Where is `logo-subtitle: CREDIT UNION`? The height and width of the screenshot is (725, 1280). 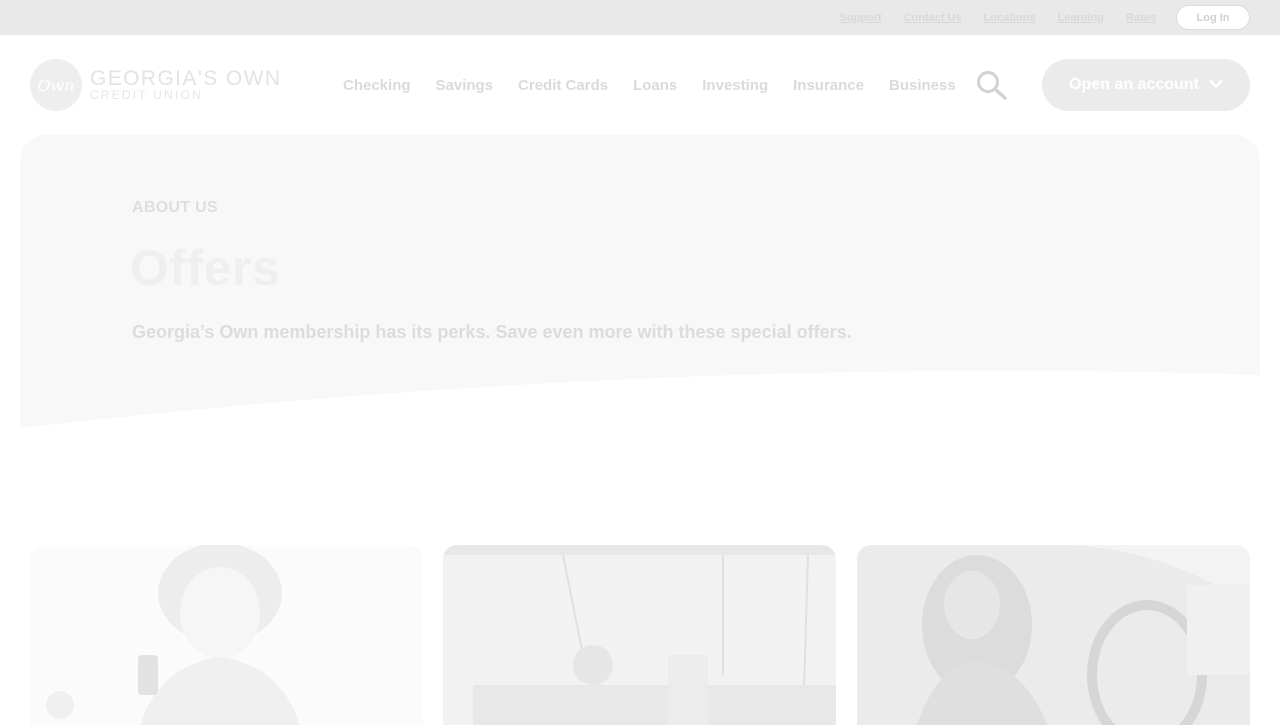
logo-subtitle: CREDIT UNION is located at coordinates (146, 95).